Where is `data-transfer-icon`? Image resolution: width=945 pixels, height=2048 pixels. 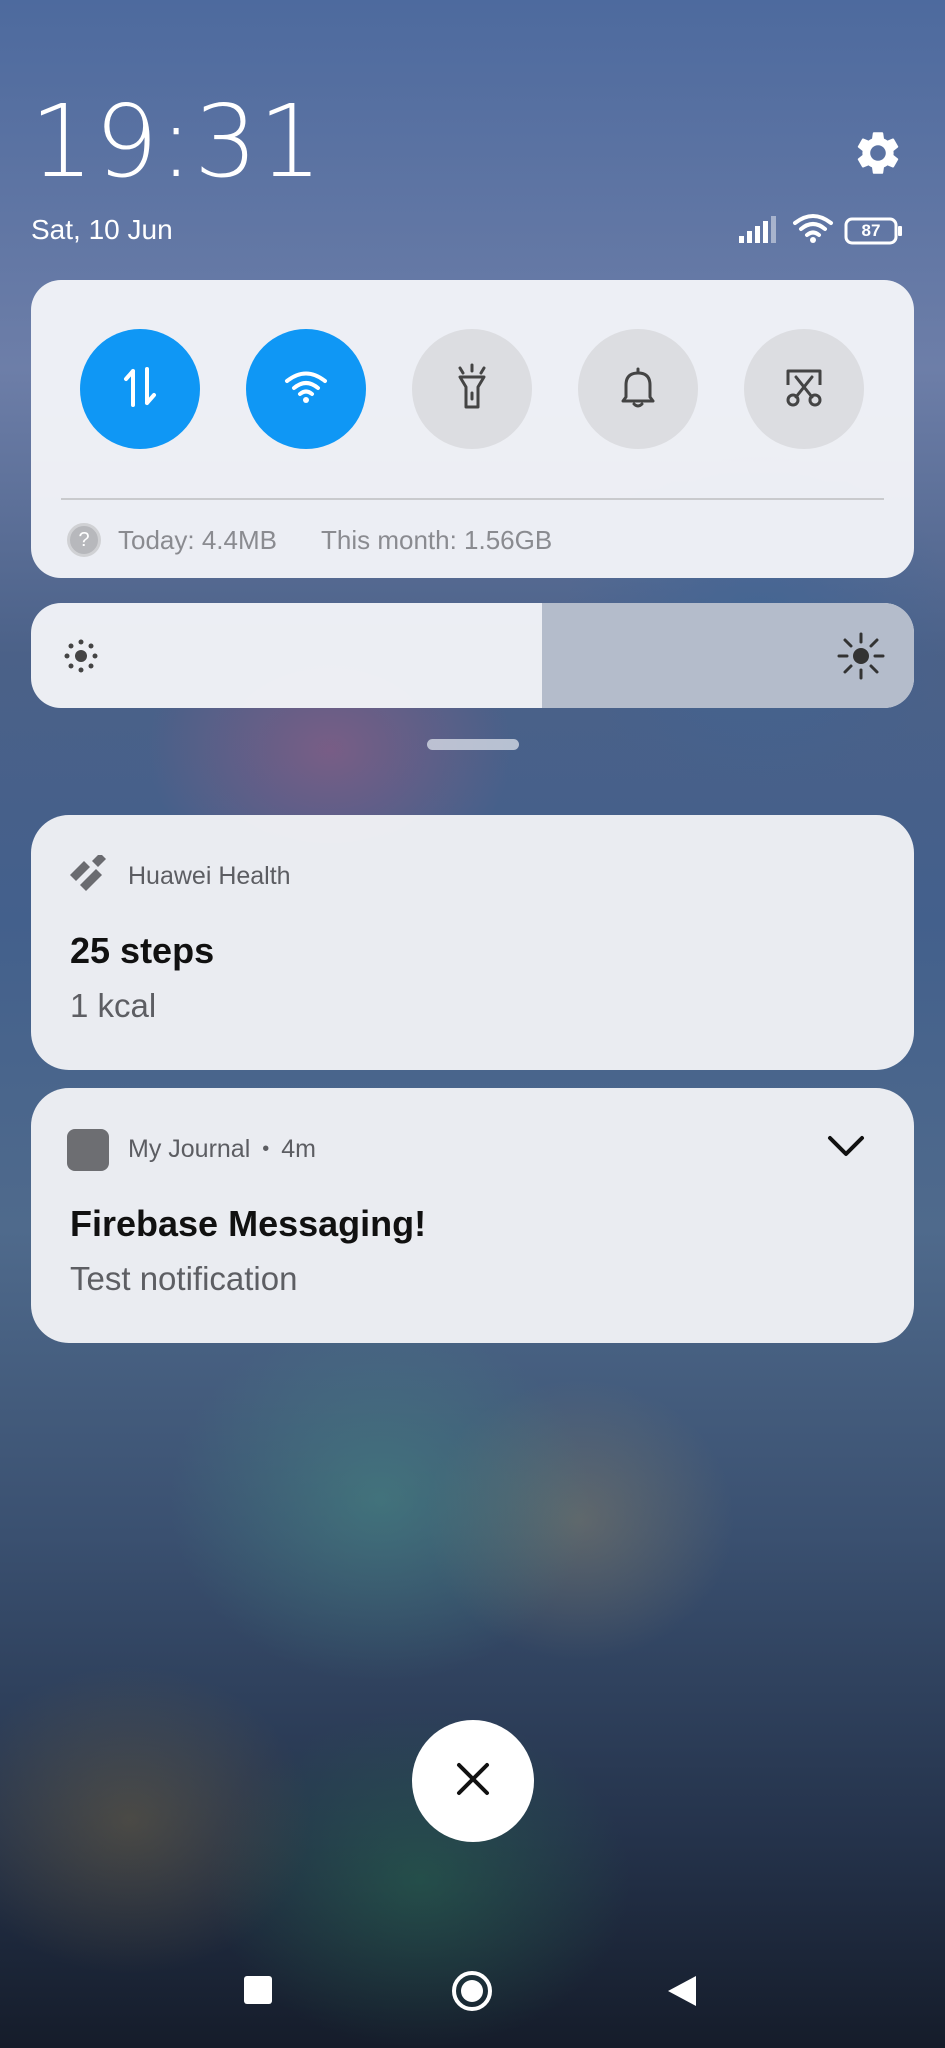 data-transfer-icon is located at coordinates (140, 389).